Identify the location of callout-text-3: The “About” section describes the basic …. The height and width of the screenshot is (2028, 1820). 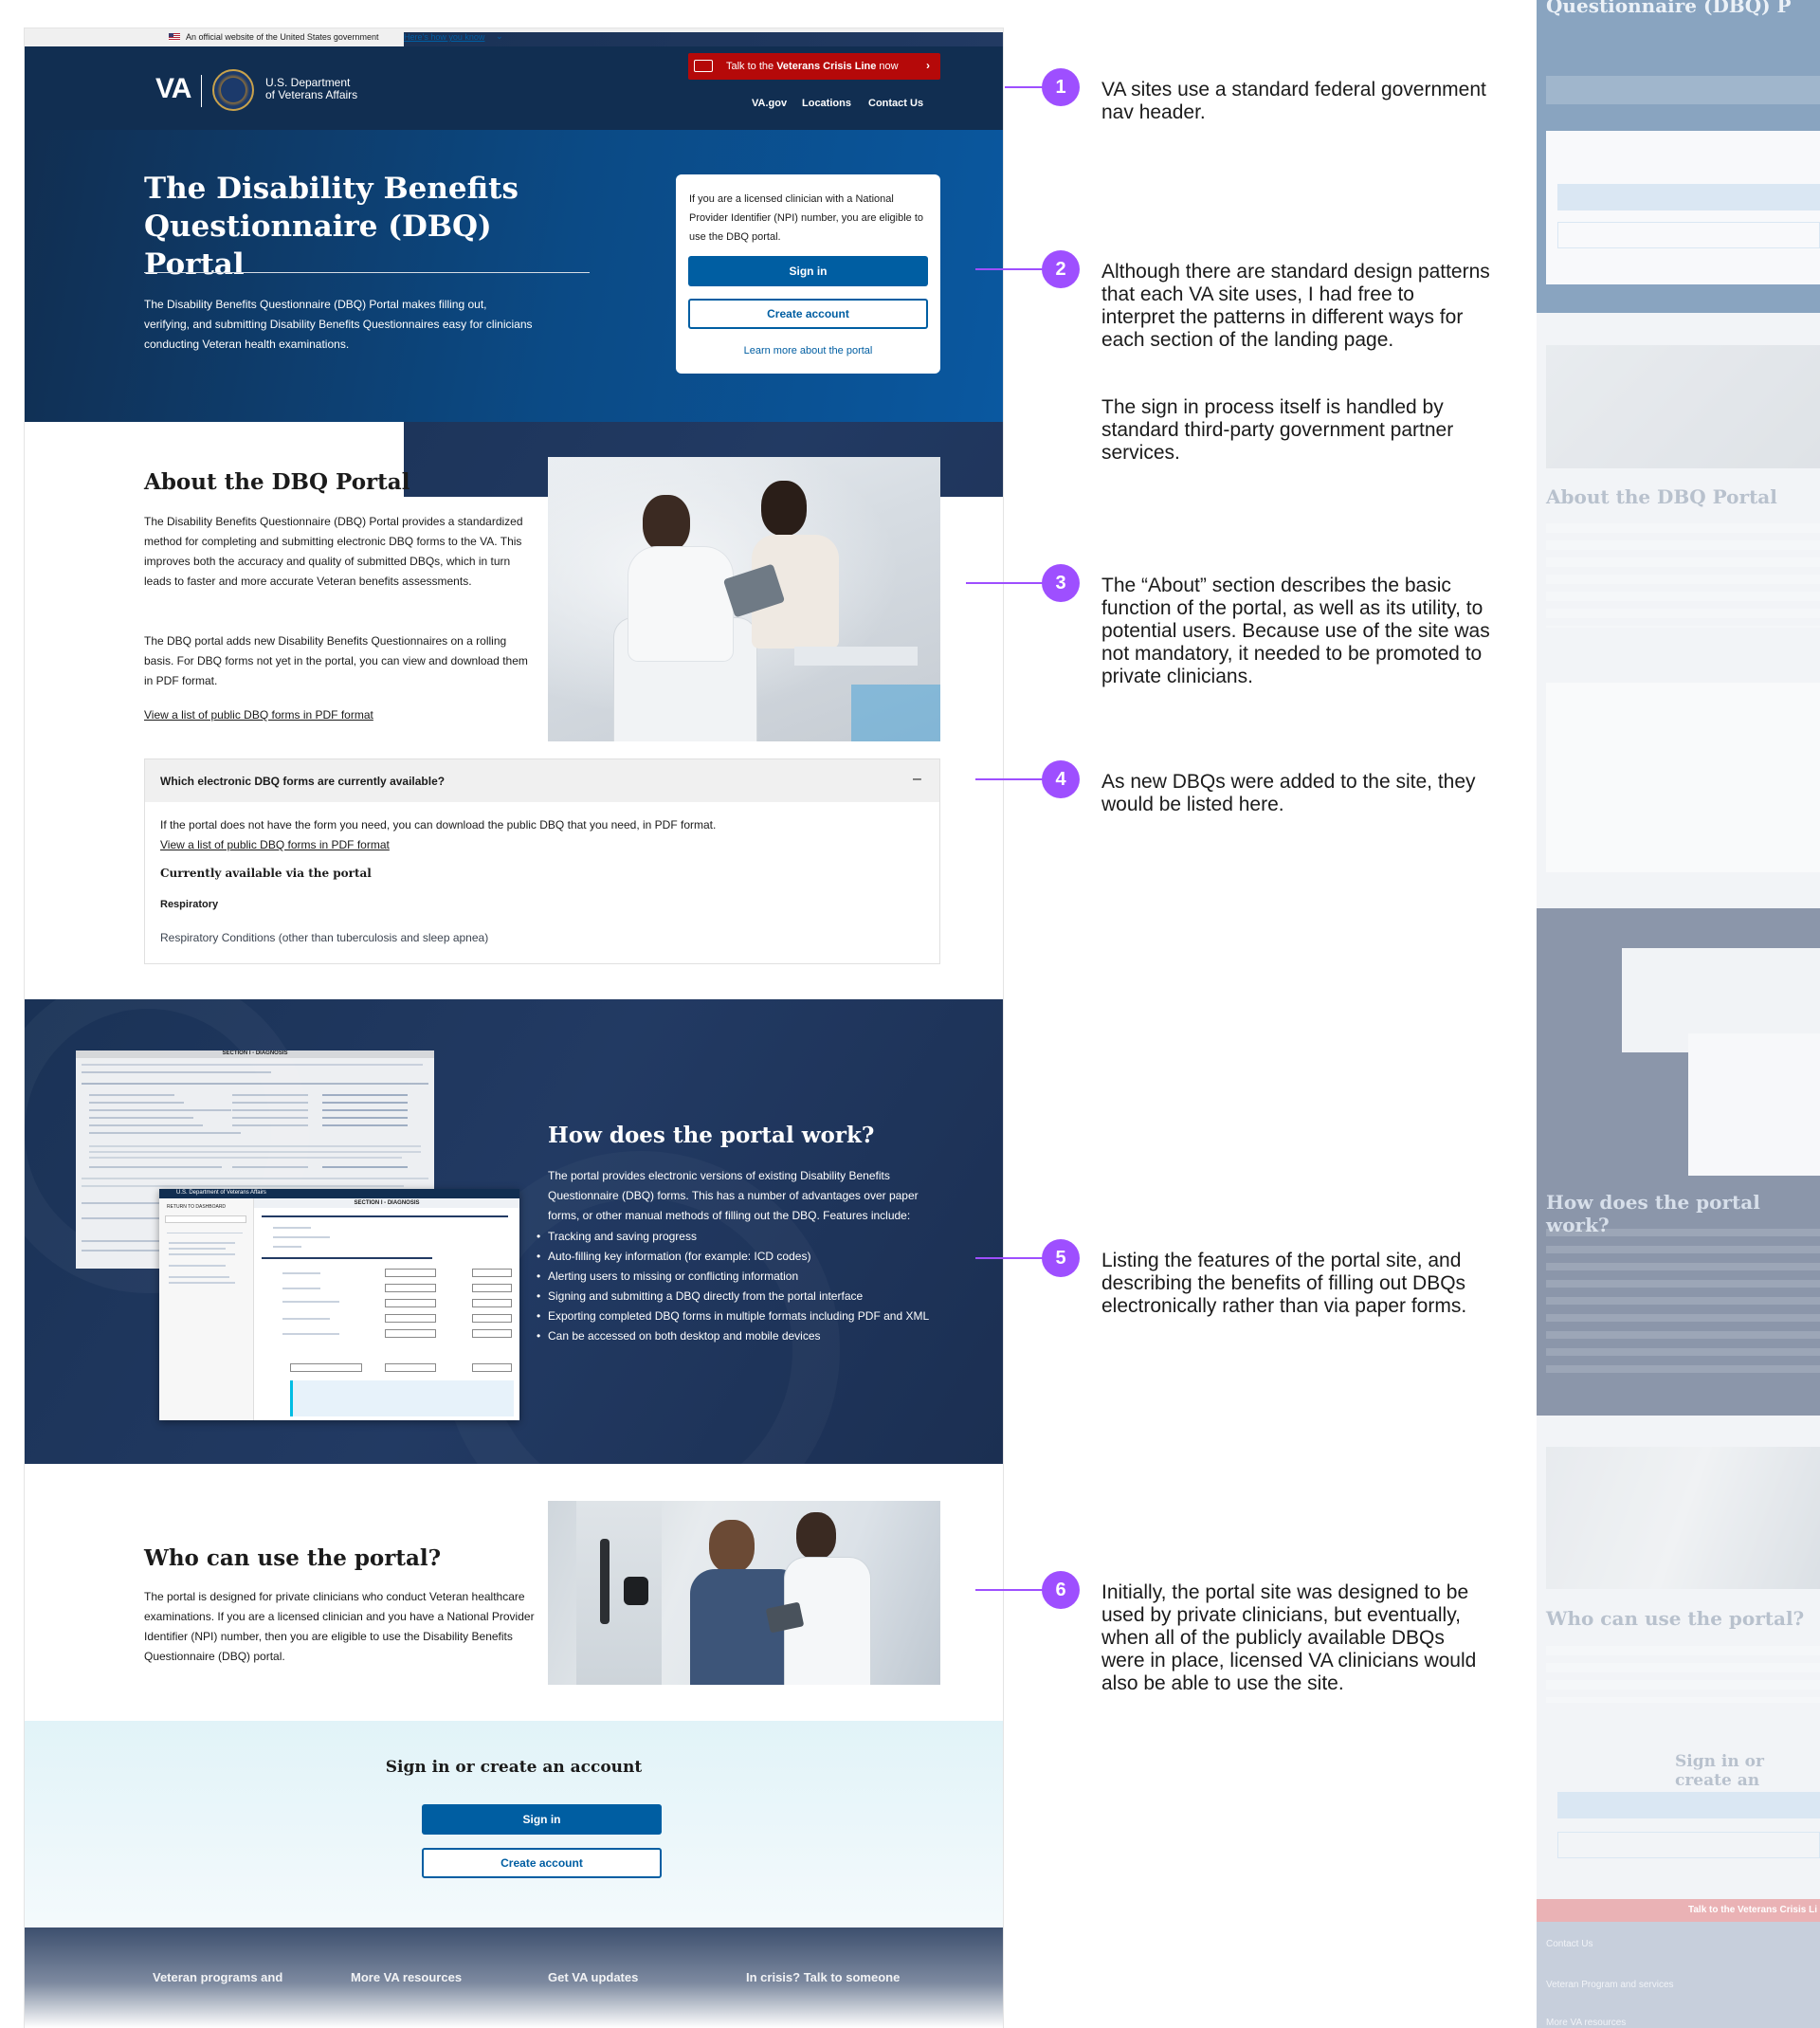
(1295, 631).